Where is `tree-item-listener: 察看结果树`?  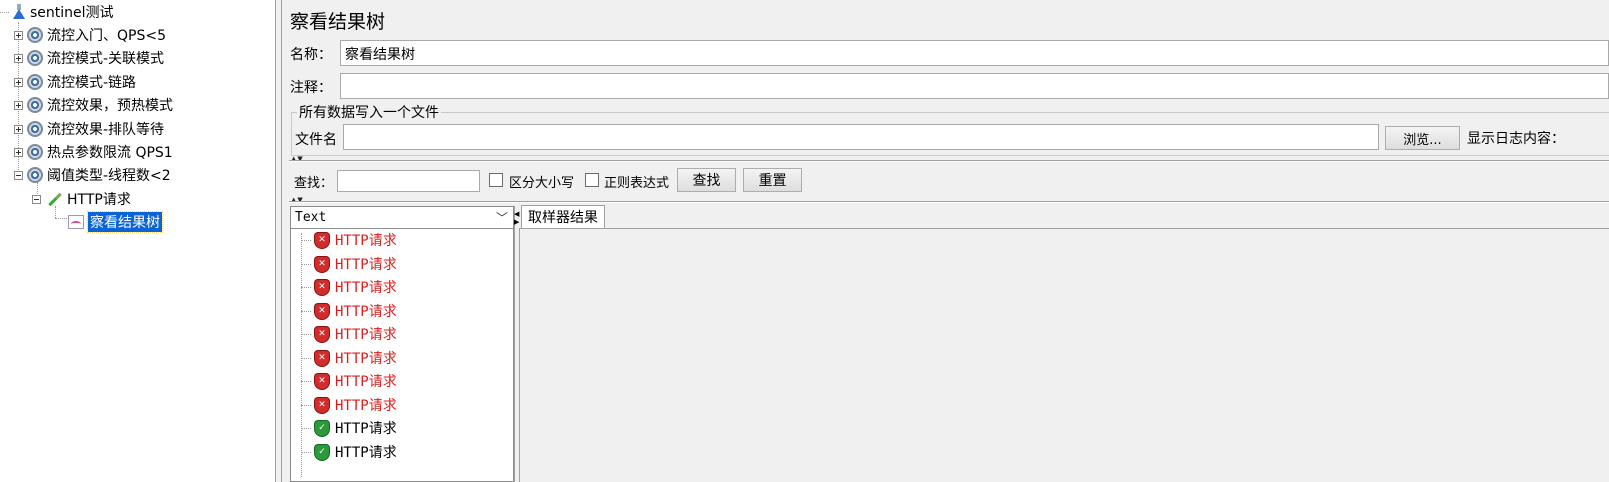 tree-item-listener: 察看结果树 is located at coordinates (115, 222).